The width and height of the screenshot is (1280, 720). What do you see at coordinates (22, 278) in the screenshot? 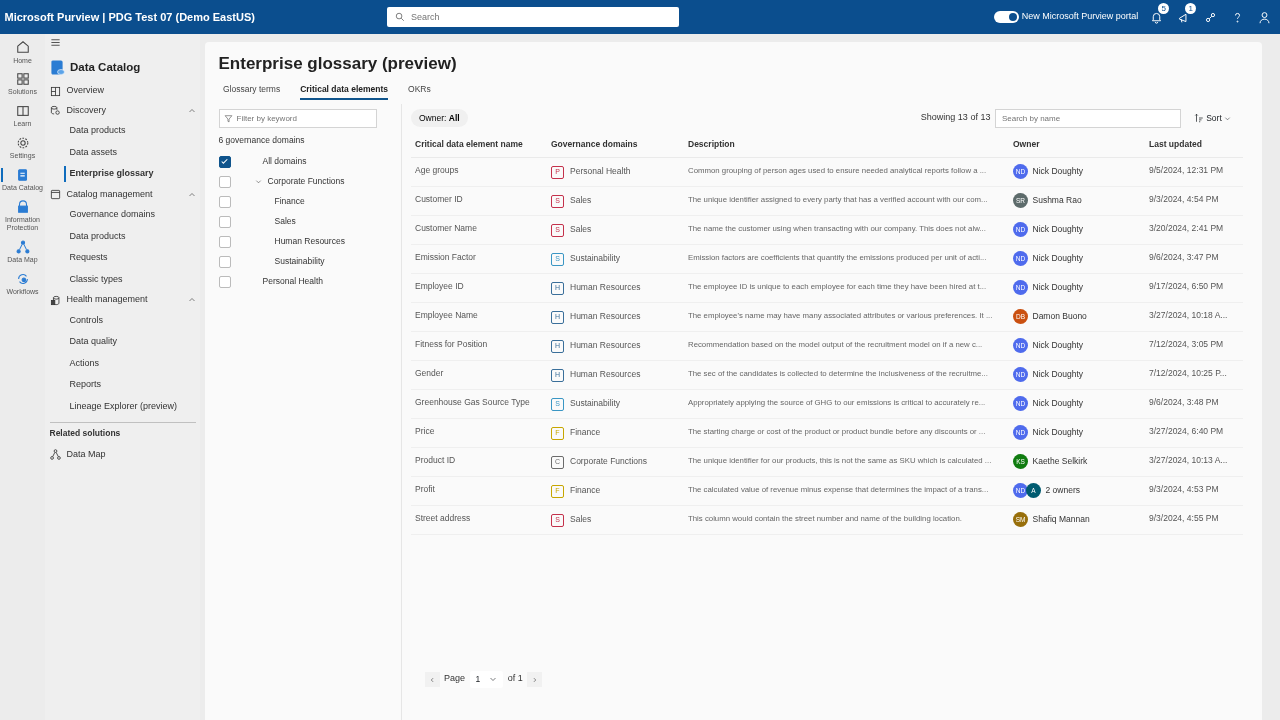
I see `cycle-icon` at bounding box center [22, 278].